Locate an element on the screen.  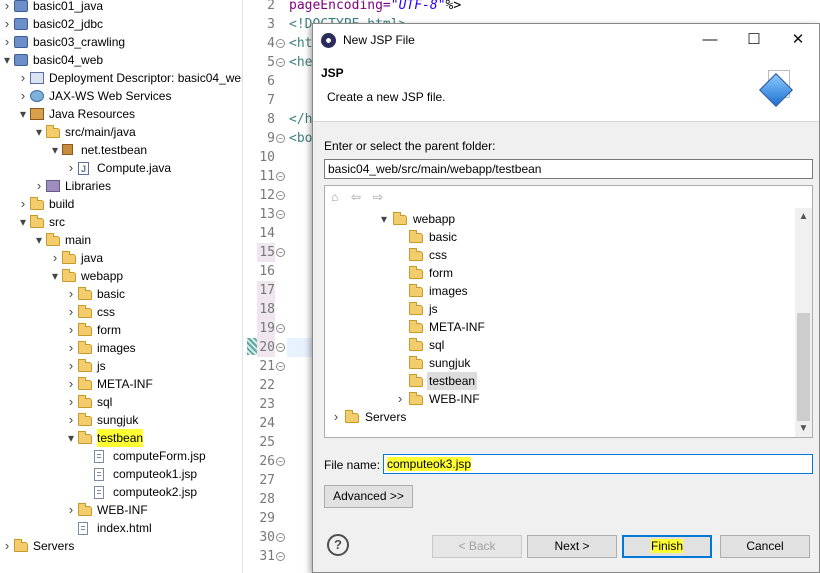
scroll-thumb is located at coordinates (803, 367).